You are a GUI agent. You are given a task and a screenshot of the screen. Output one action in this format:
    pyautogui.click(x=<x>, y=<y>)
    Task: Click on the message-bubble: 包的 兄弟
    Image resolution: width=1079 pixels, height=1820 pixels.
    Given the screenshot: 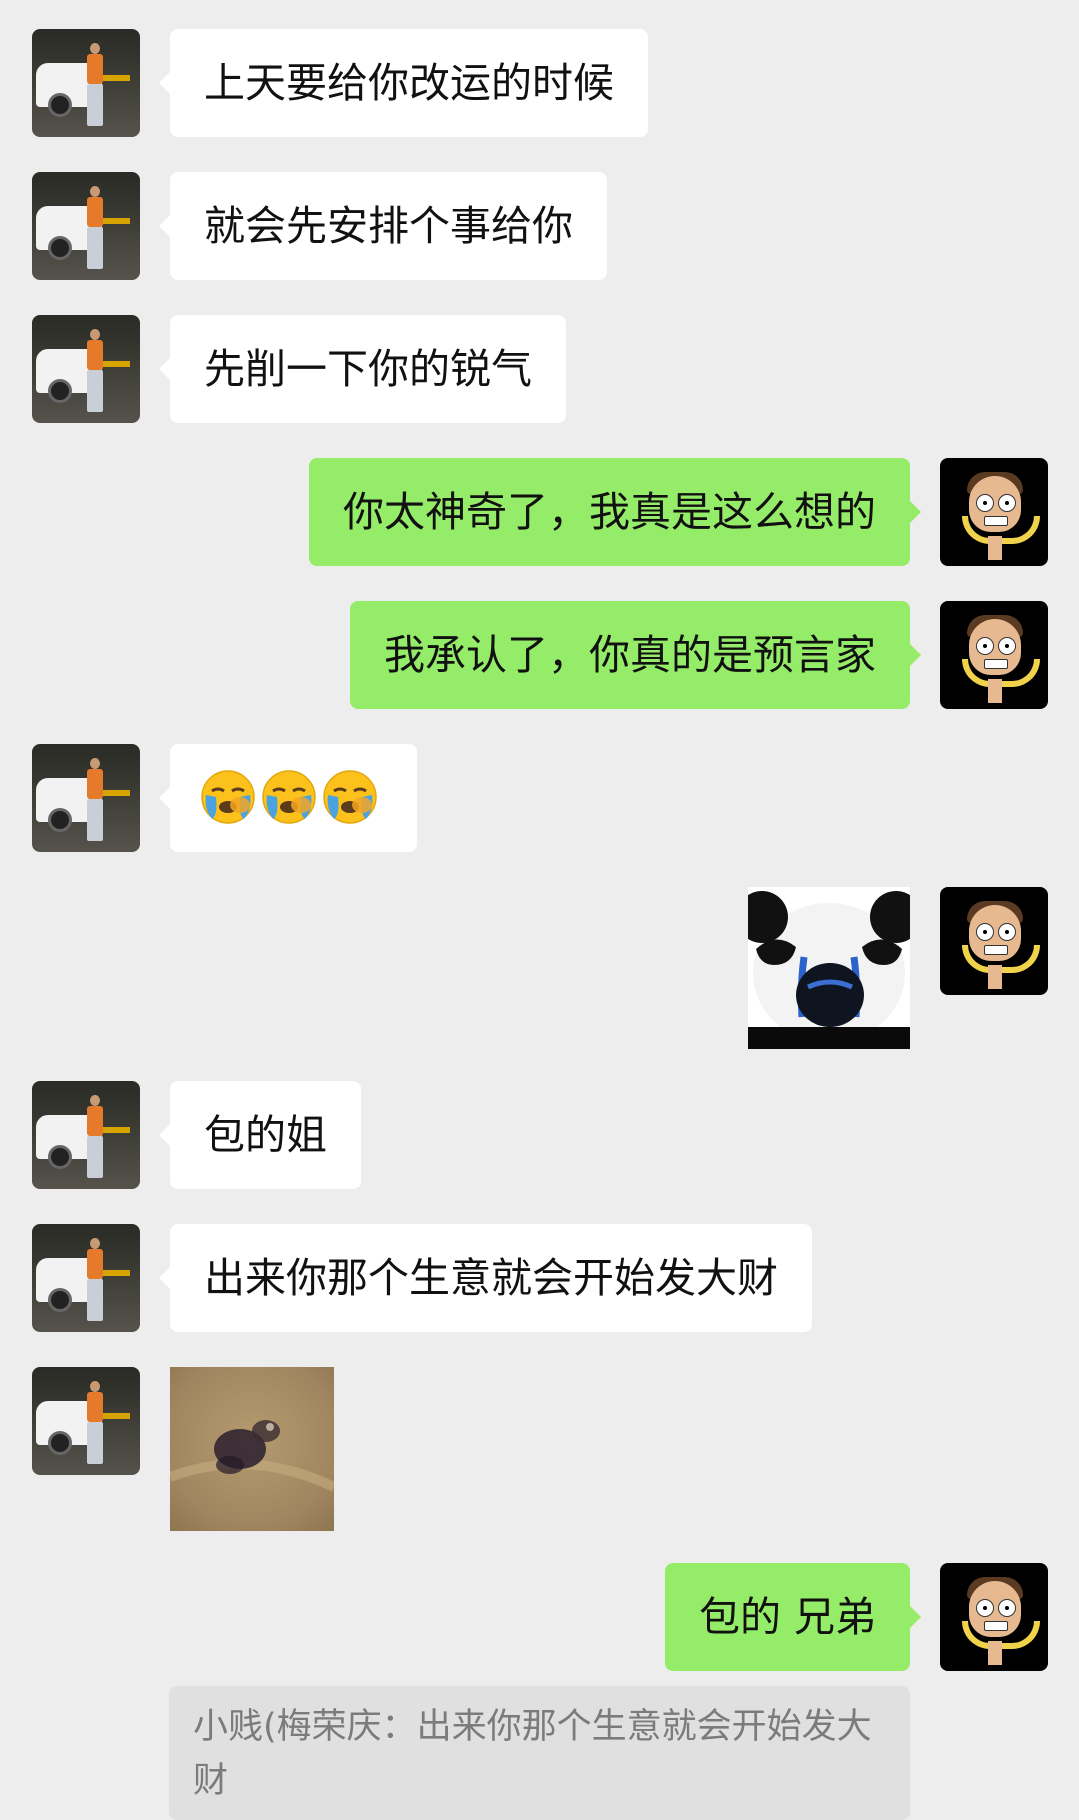 What is the action you would take?
    pyautogui.click(x=793, y=1617)
    